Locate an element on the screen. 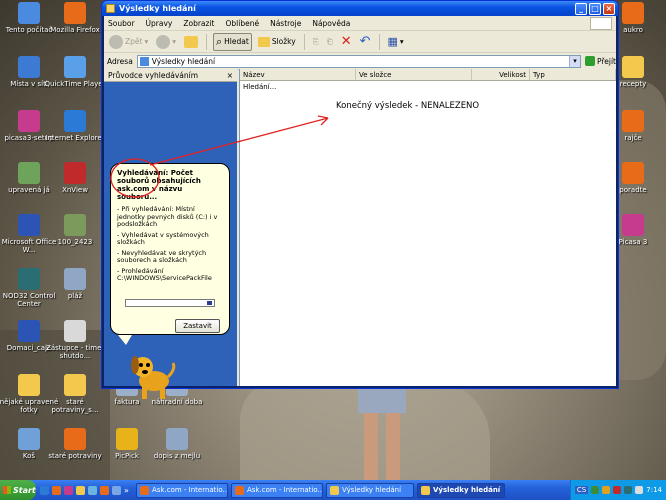 This screenshot has width=666, height=500. recycle-bin-icon is located at coordinates (29, 439).